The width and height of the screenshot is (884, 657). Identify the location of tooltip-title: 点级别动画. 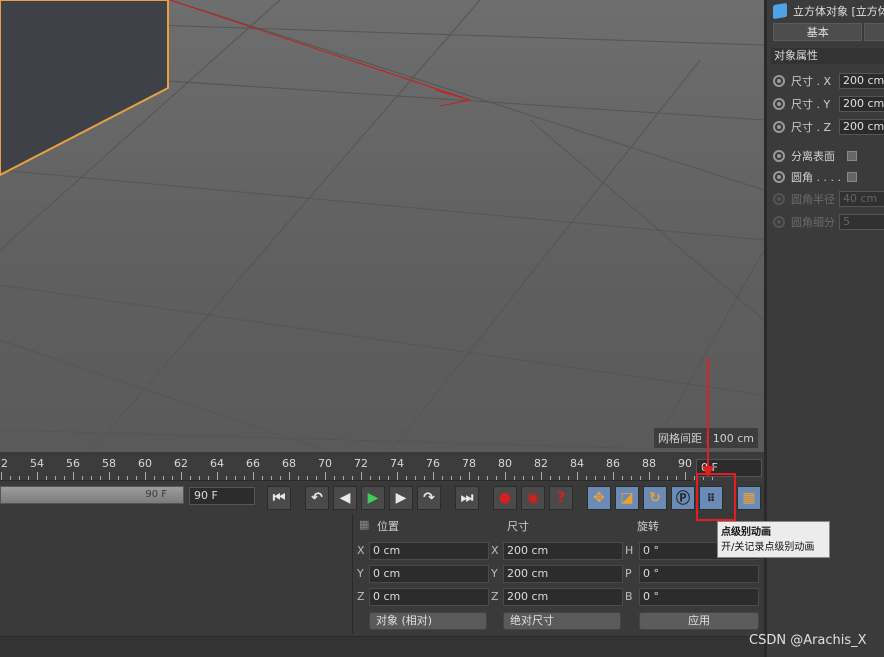
(746, 532).